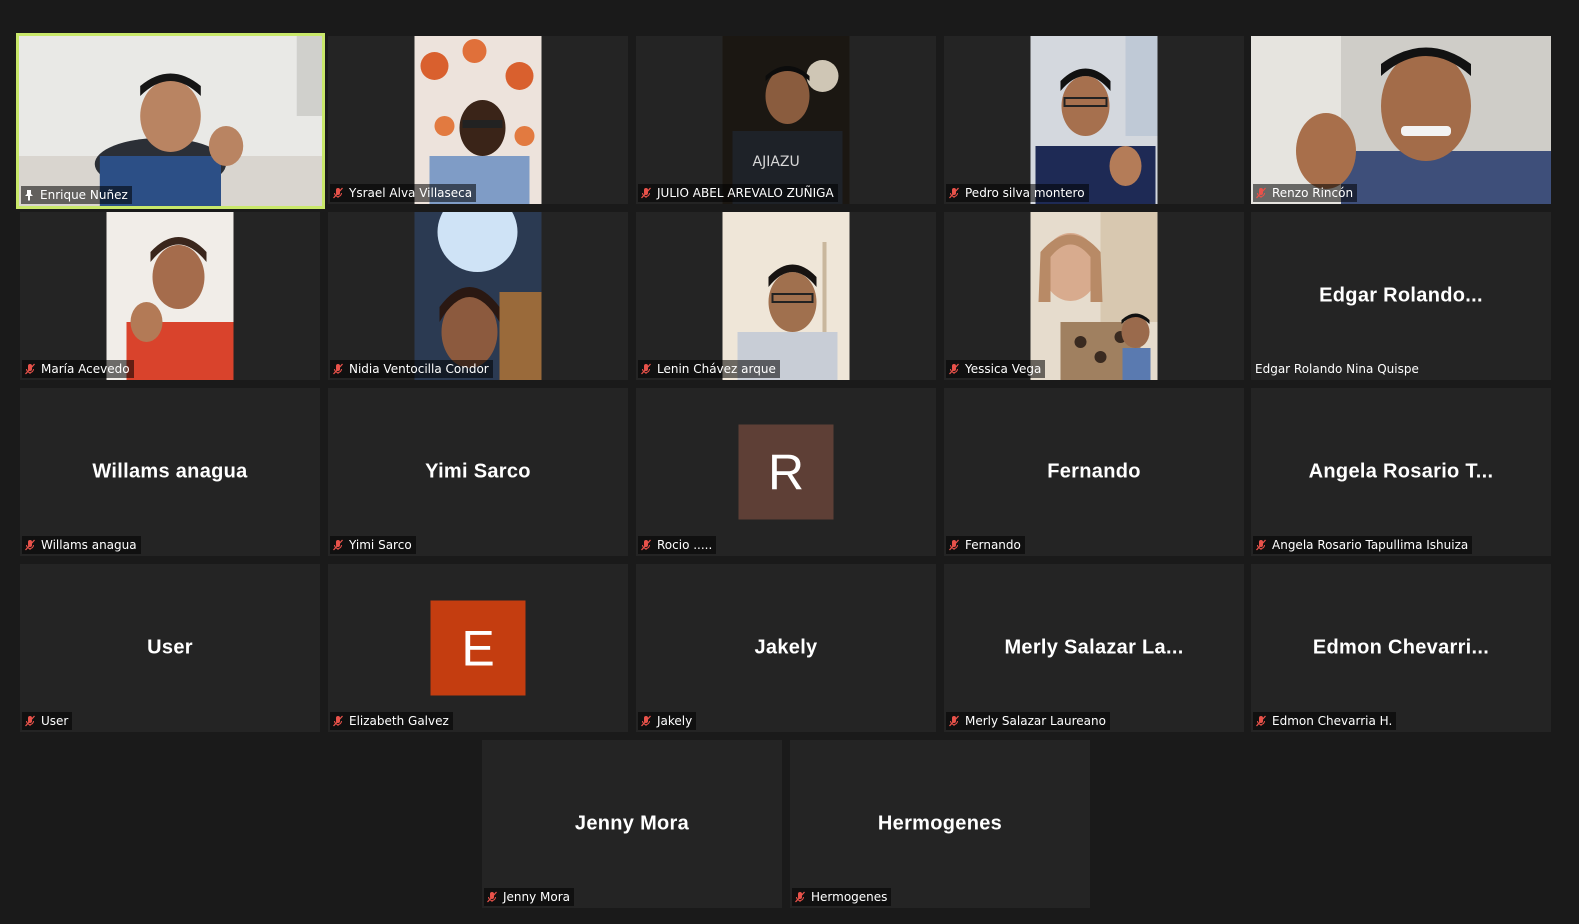 The image size is (1579, 924). Describe the element at coordinates (1313, 193) in the screenshot. I see `participant-name: Renzo Rincón` at that location.